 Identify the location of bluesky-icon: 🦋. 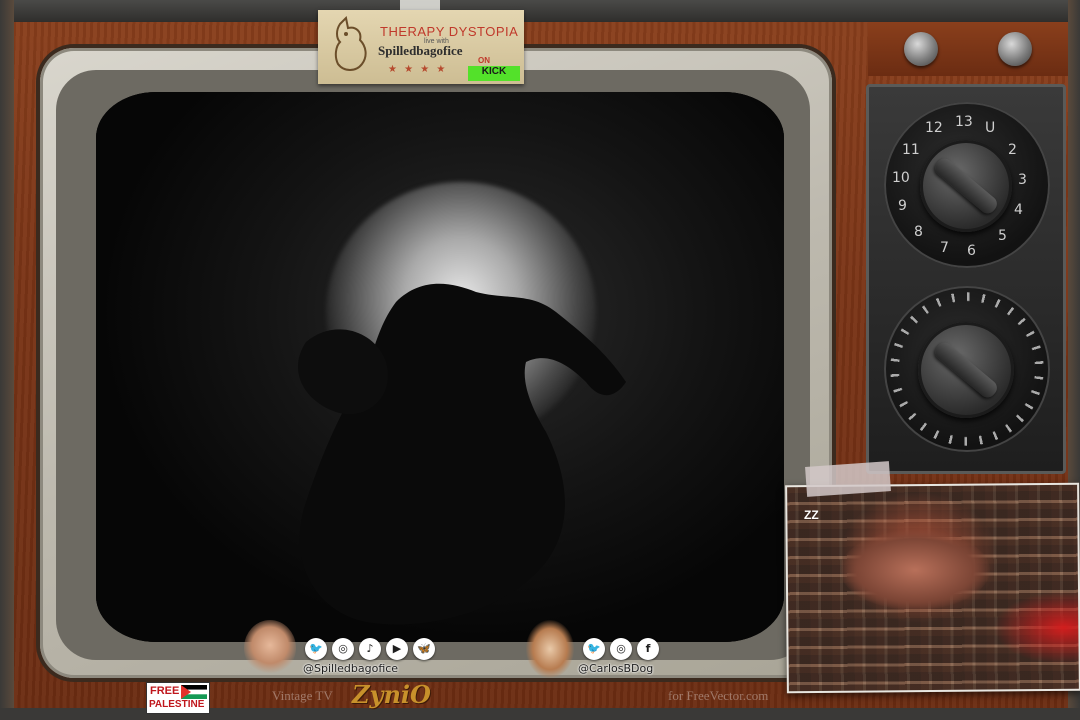
(424, 649).